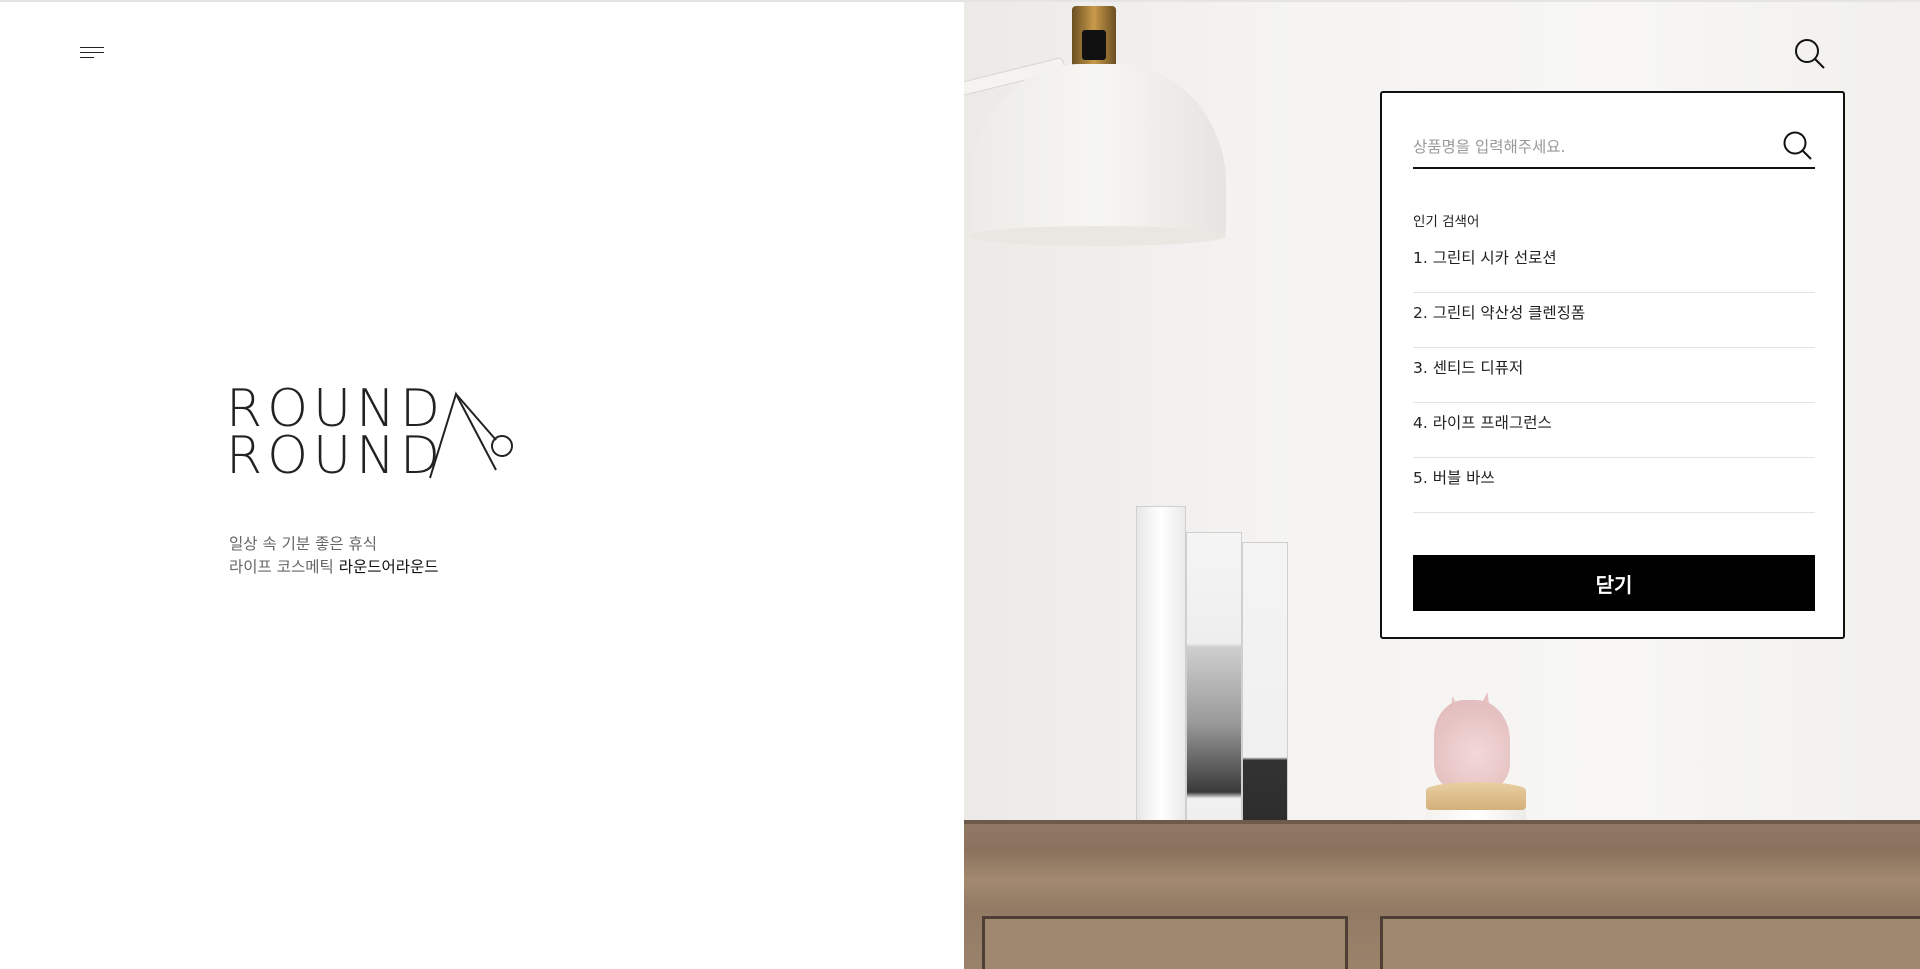 The image size is (1920, 969). Describe the element at coordinates (1810, 54) in the screenshot. I see `search-icon` at that location.